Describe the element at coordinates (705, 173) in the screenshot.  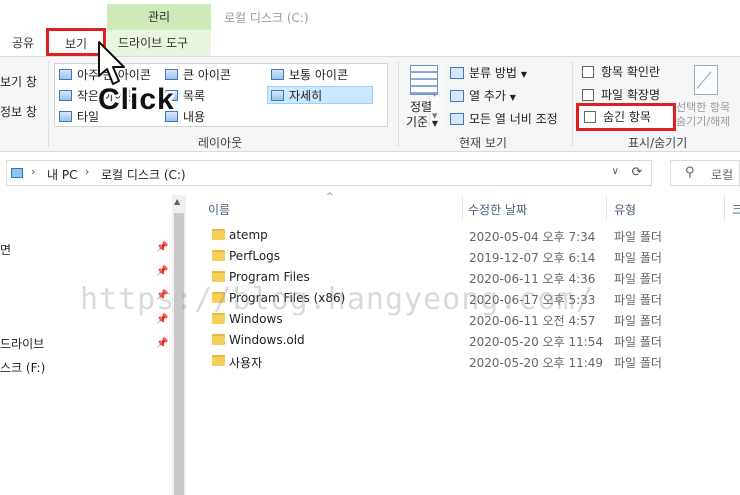
I see `search-input: ⚲ 로컬` at that location.